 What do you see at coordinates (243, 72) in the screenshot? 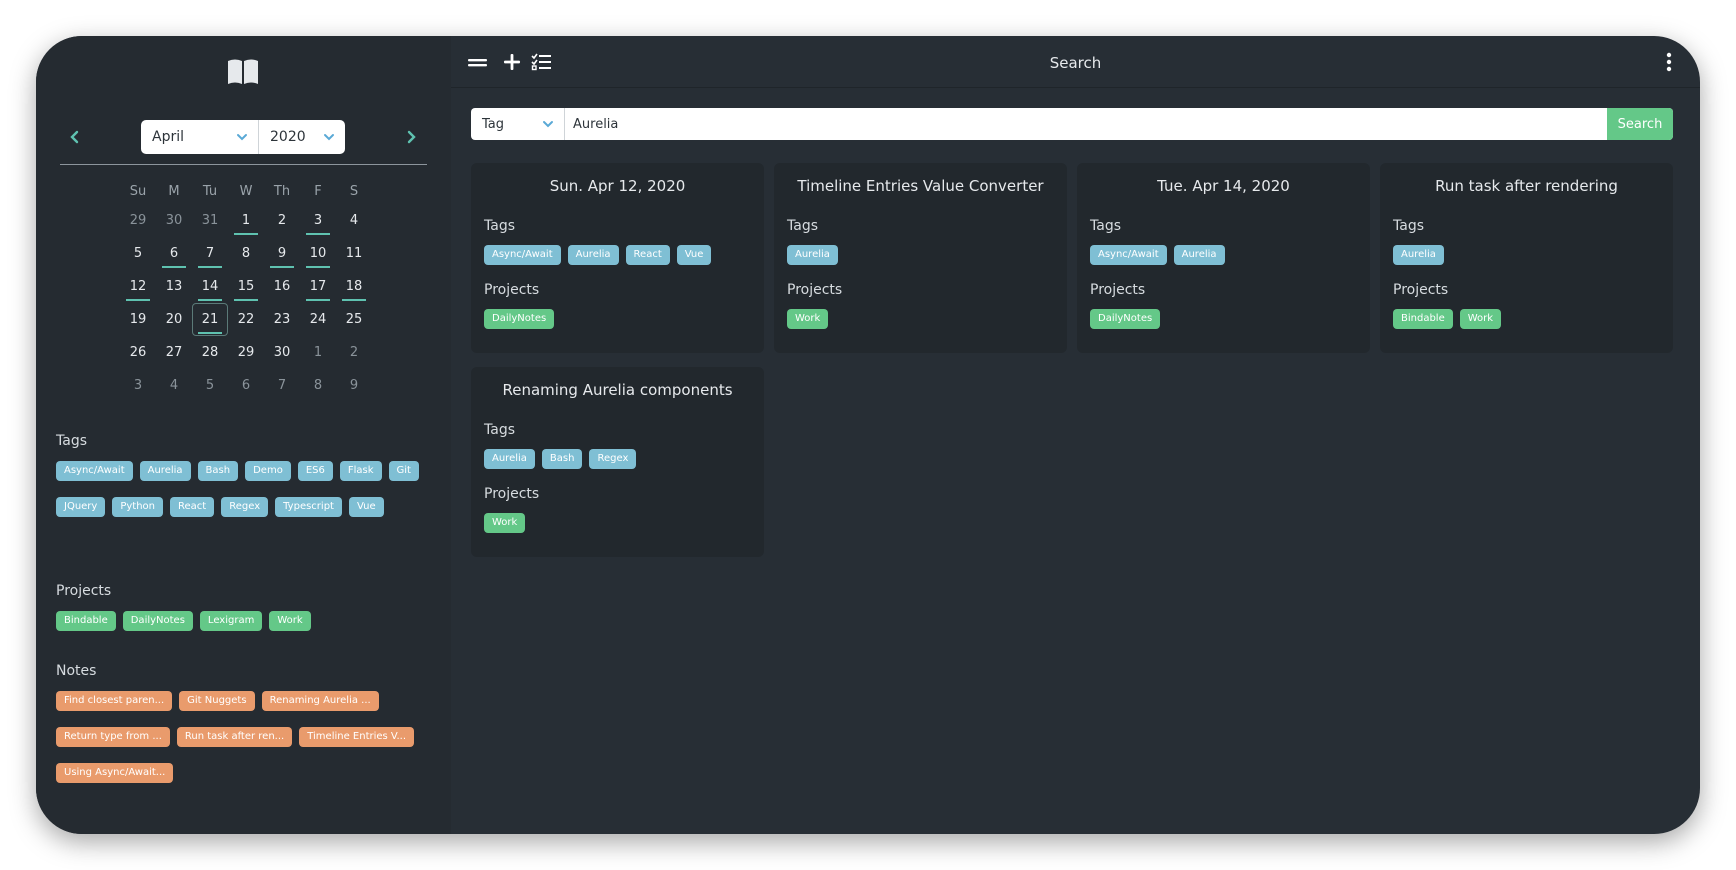
I see `open-book-icon` at bounding box center [243, 72].